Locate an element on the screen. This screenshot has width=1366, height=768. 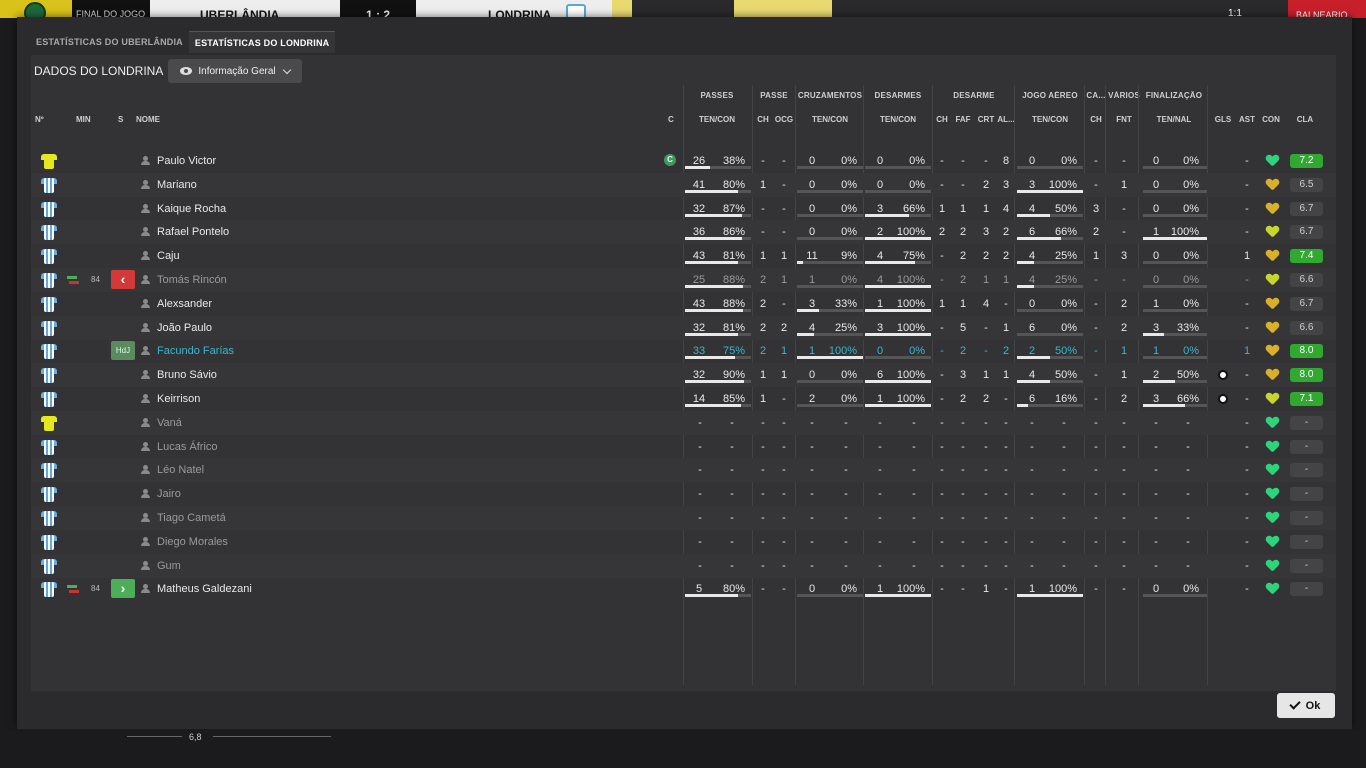
column-header: S is located at coordinates (122, 121).